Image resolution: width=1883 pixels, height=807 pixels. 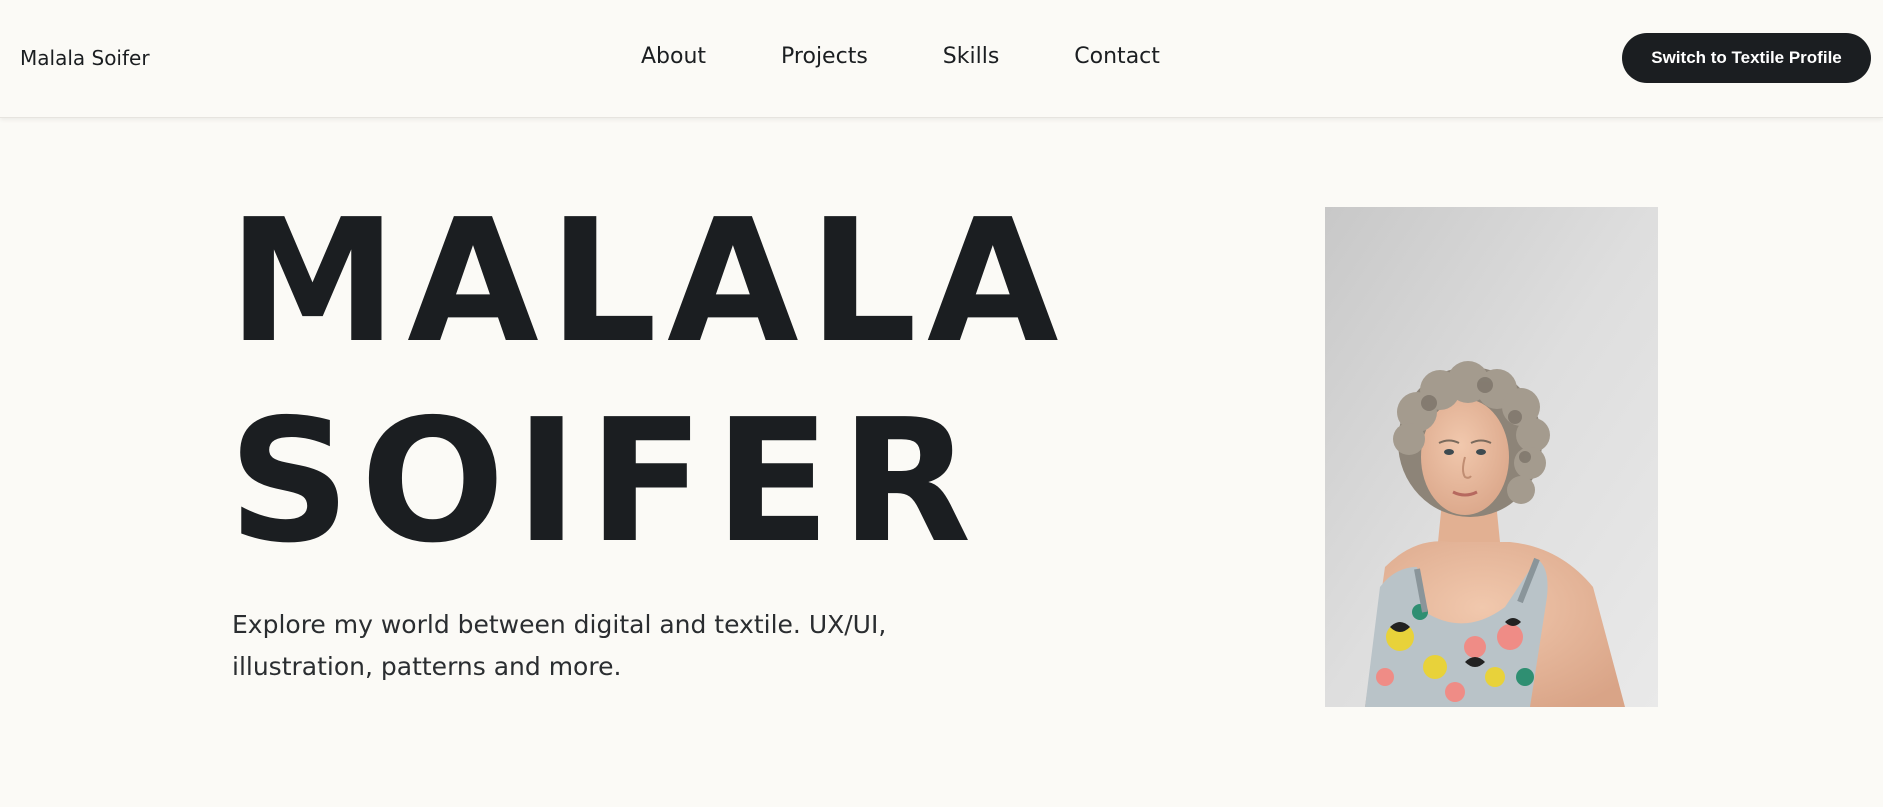 What do you see at coordinates (900, 56) in the screenshot?
I see `main-nav: About Projects Skills Contact` at bounding box center [900, 56].